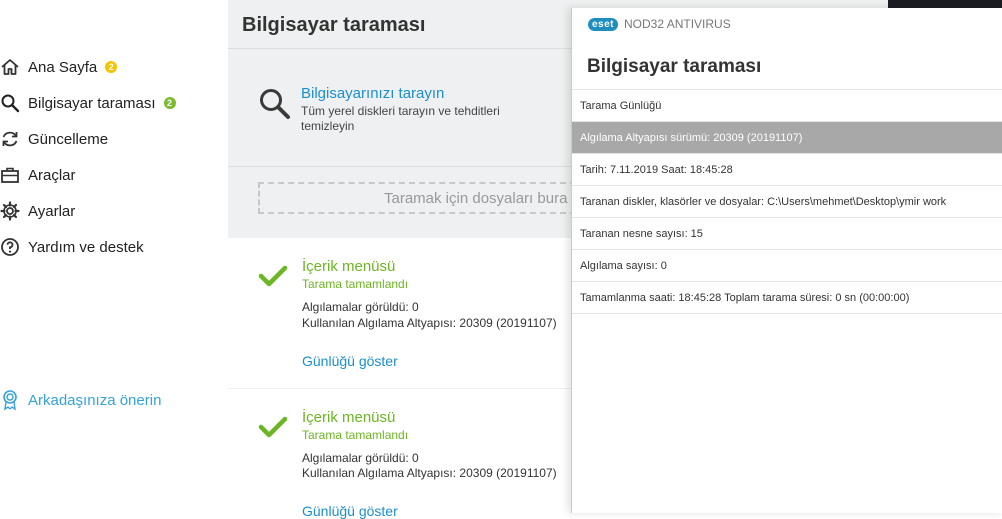 Image resolution: width=1002 pixels, height=519 pixels. I want to click on search-icon, so click(10, 103).